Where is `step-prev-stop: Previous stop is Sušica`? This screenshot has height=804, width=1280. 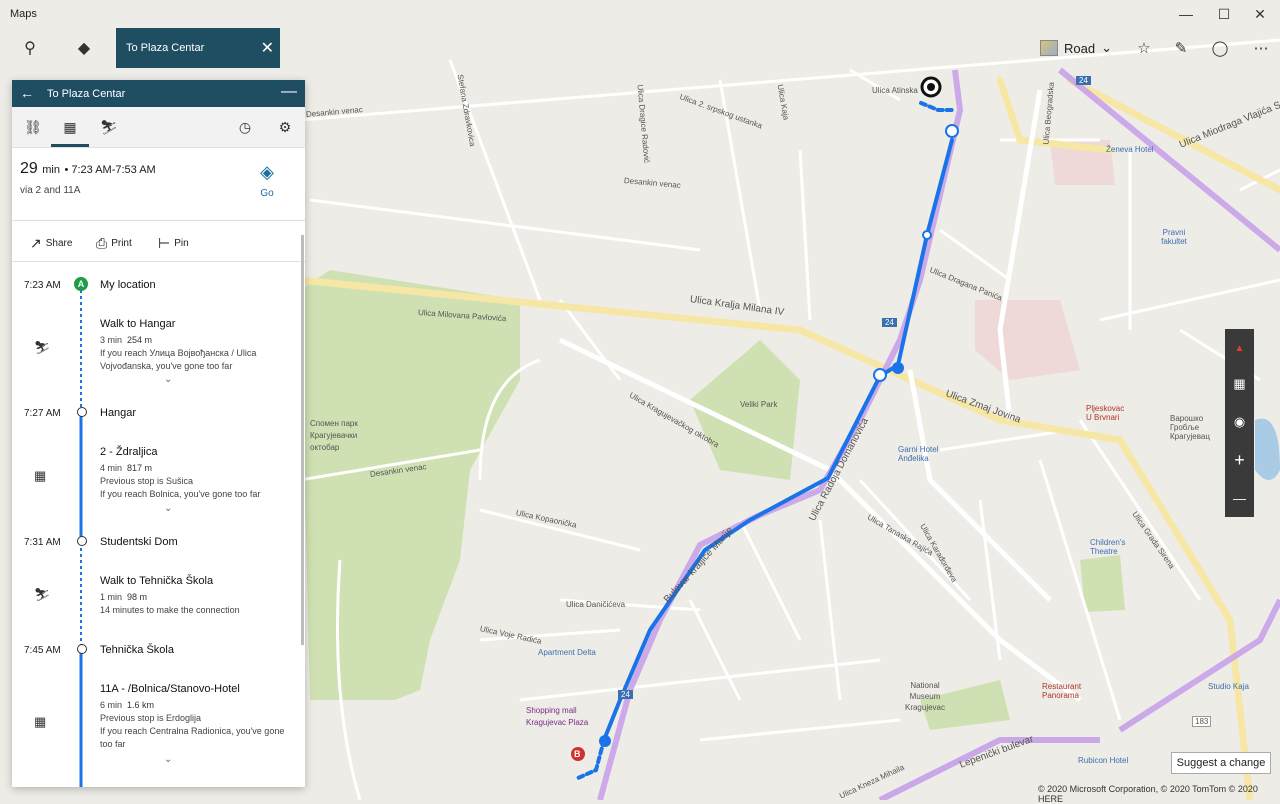
step-prev-stop: Previous stop is Sušica is located at coordinates (147, 481).